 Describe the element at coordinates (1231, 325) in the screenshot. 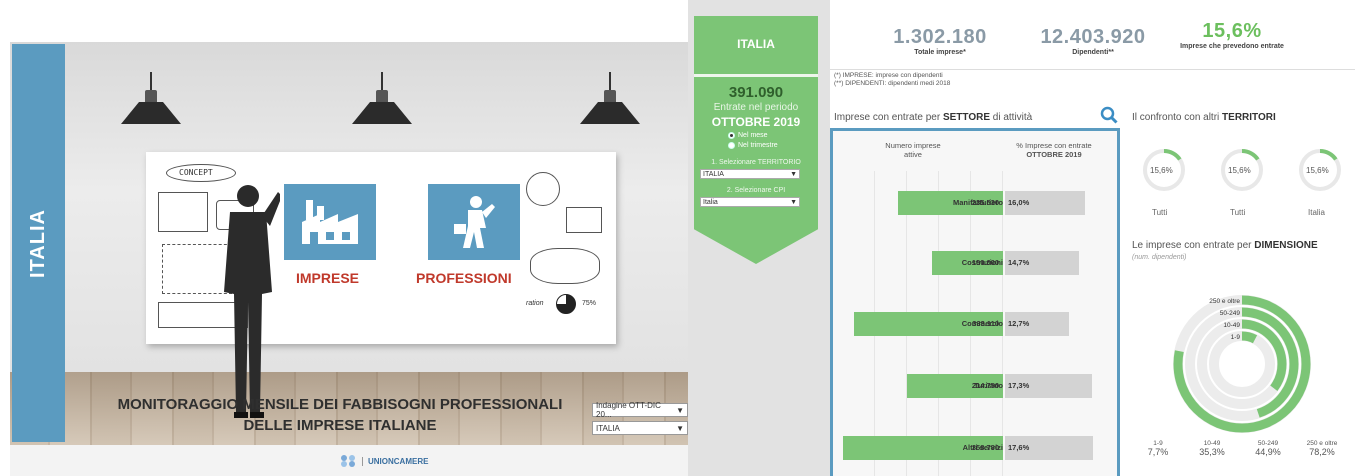

I see `ring-label: 10-49` at that location.